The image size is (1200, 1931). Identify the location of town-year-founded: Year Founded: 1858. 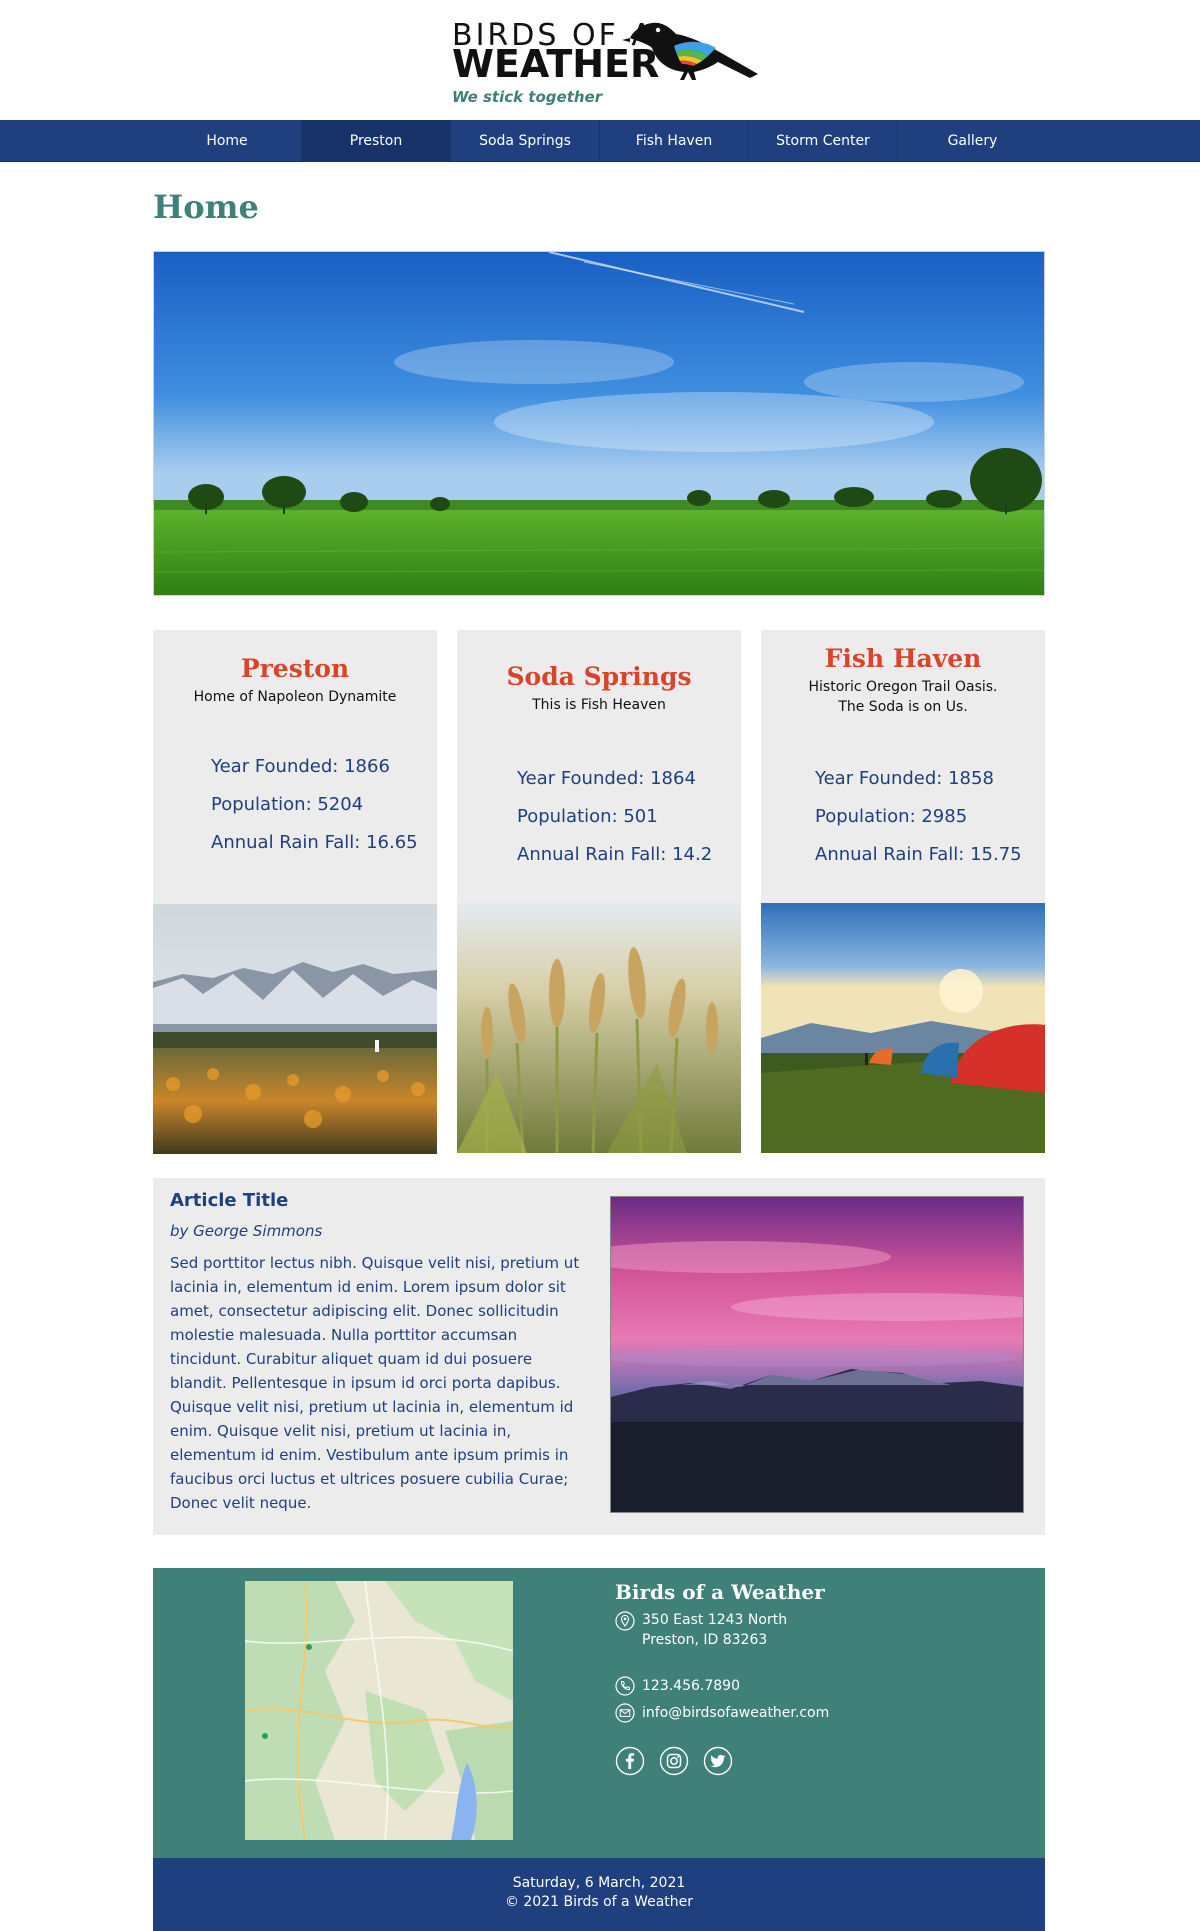
(904, 778).